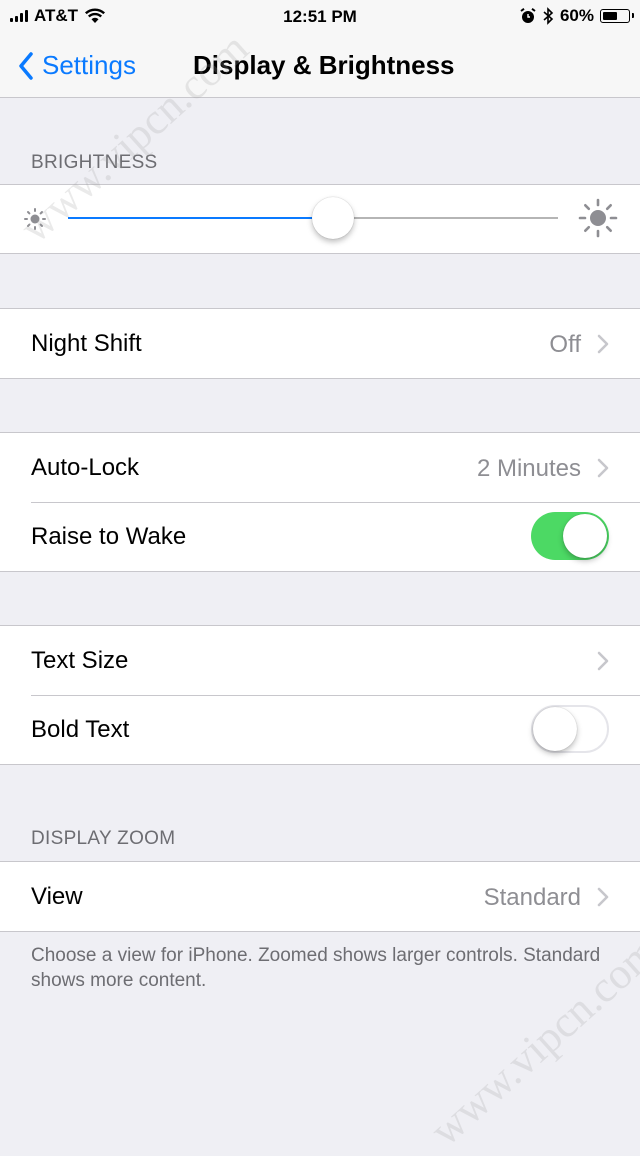 The image size is (640, 1156). I want to click on bluetooth-icon, so click(548, 16).